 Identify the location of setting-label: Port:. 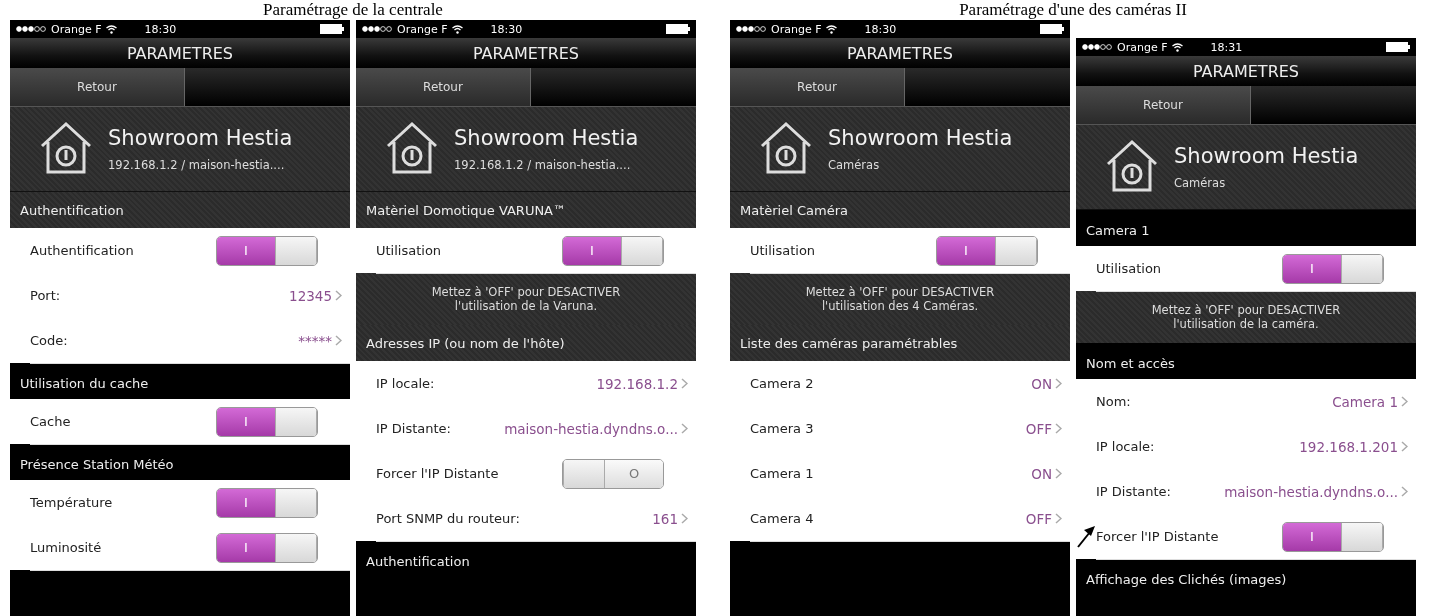
(45, 295).